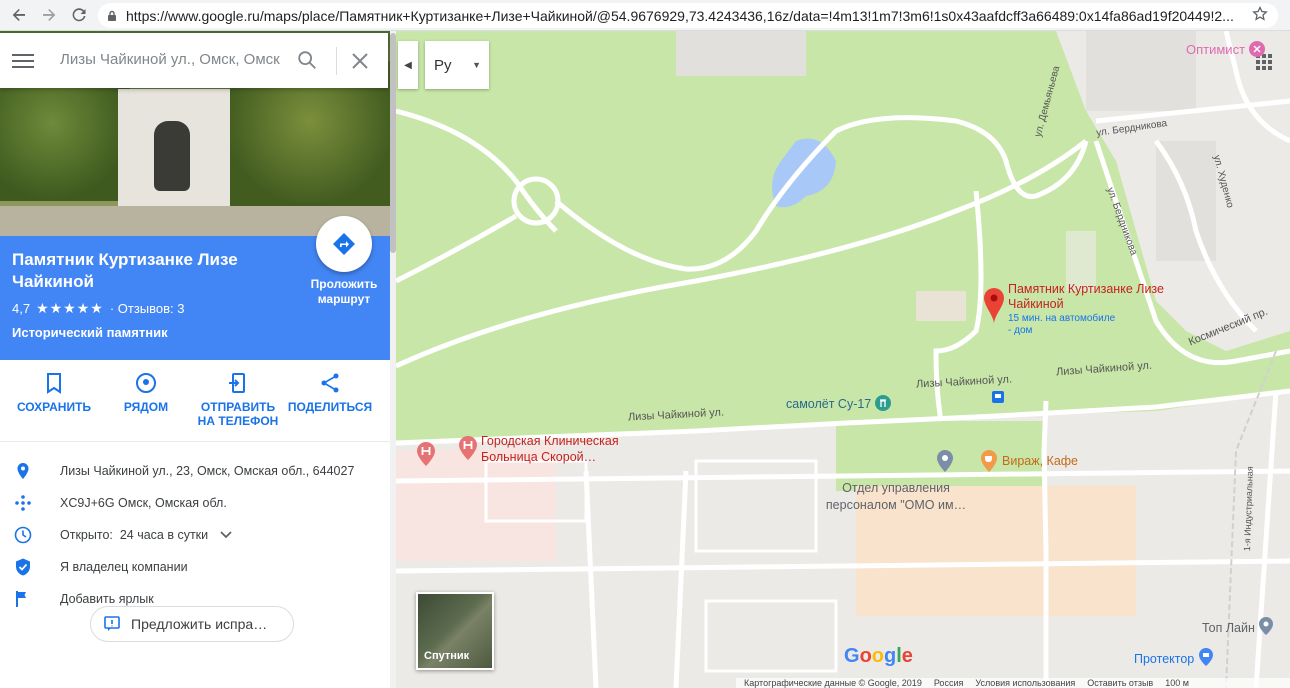 This screenshot has height=688, width=1290. Describe the element at coordinates (107, 599) in the screenshot. I see `add-label-text: Добавить ярлык` at that location.